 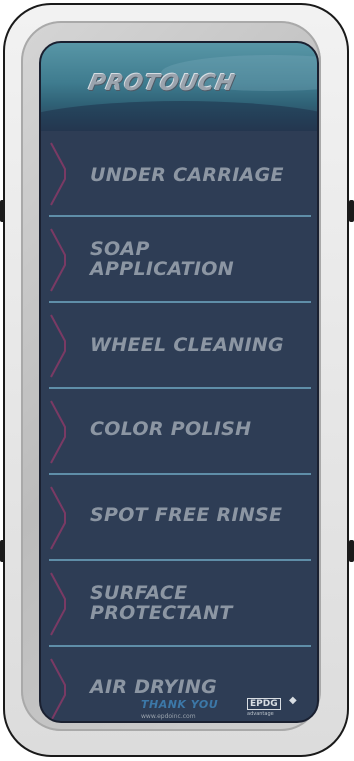 I want to click on brand-tagline: advantage, so click(x=260, y=714).